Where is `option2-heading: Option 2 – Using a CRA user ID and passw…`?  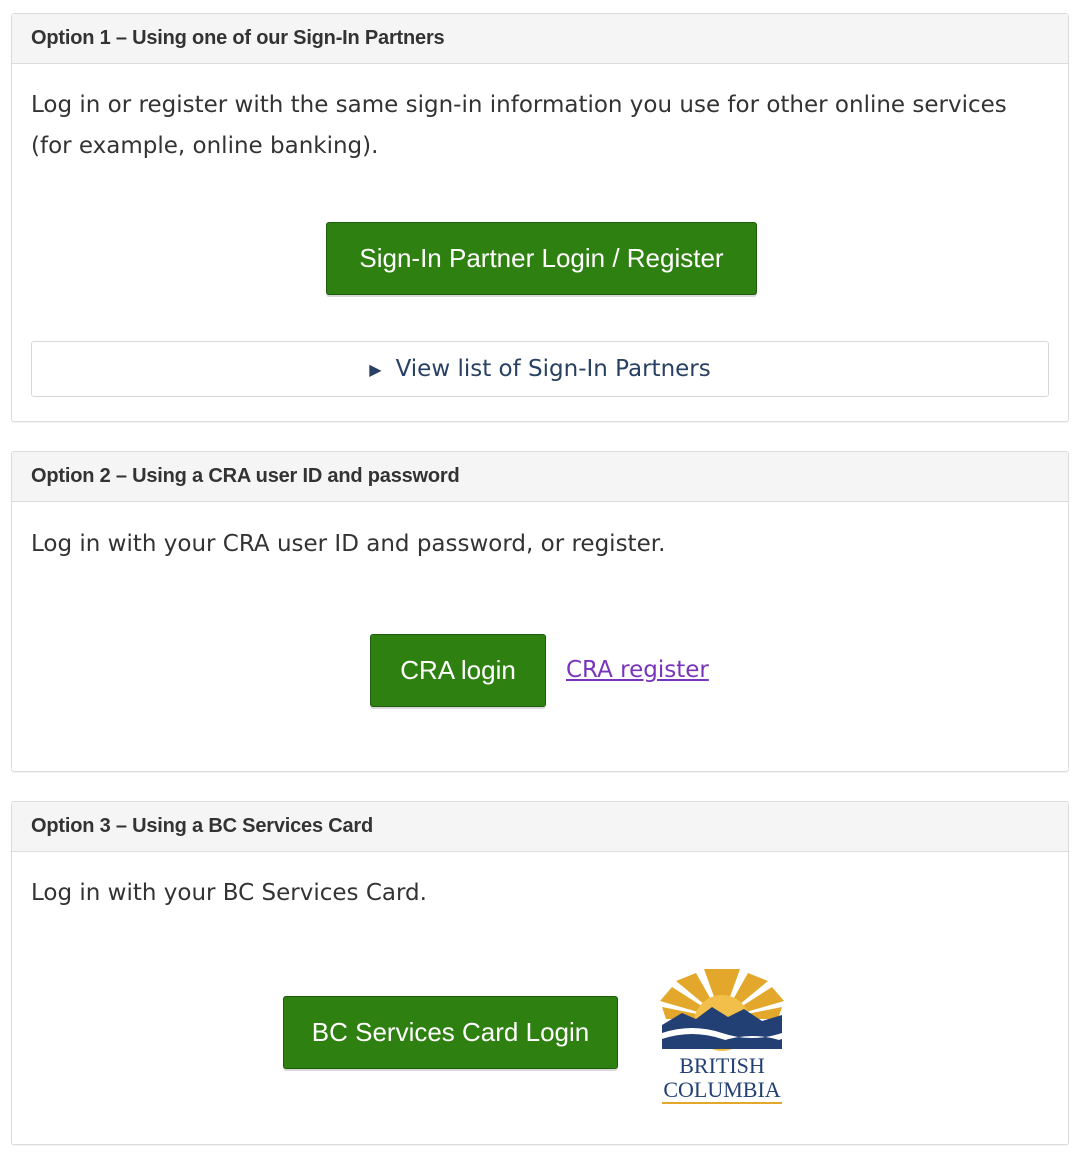
option2-heading: Option 2 – Using a CRA user ID and passw… is located at coordinates (540, 477).